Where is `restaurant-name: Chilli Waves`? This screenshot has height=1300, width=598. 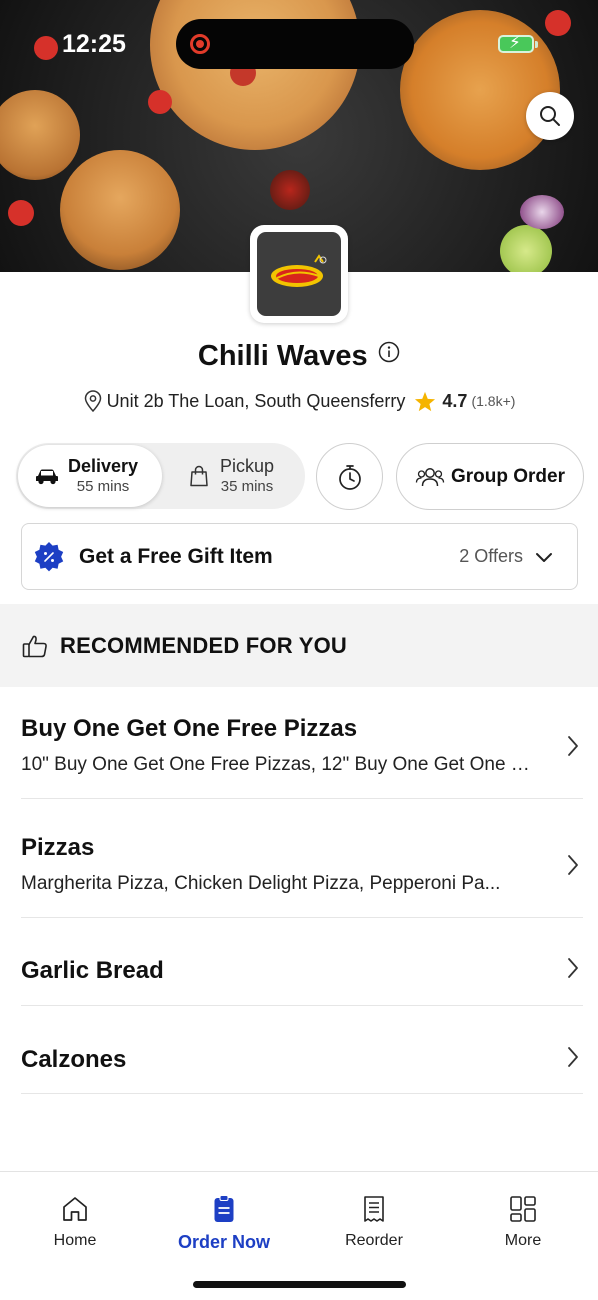
restaurant-name: Chilli Waves is located at coordinates (282, 356).